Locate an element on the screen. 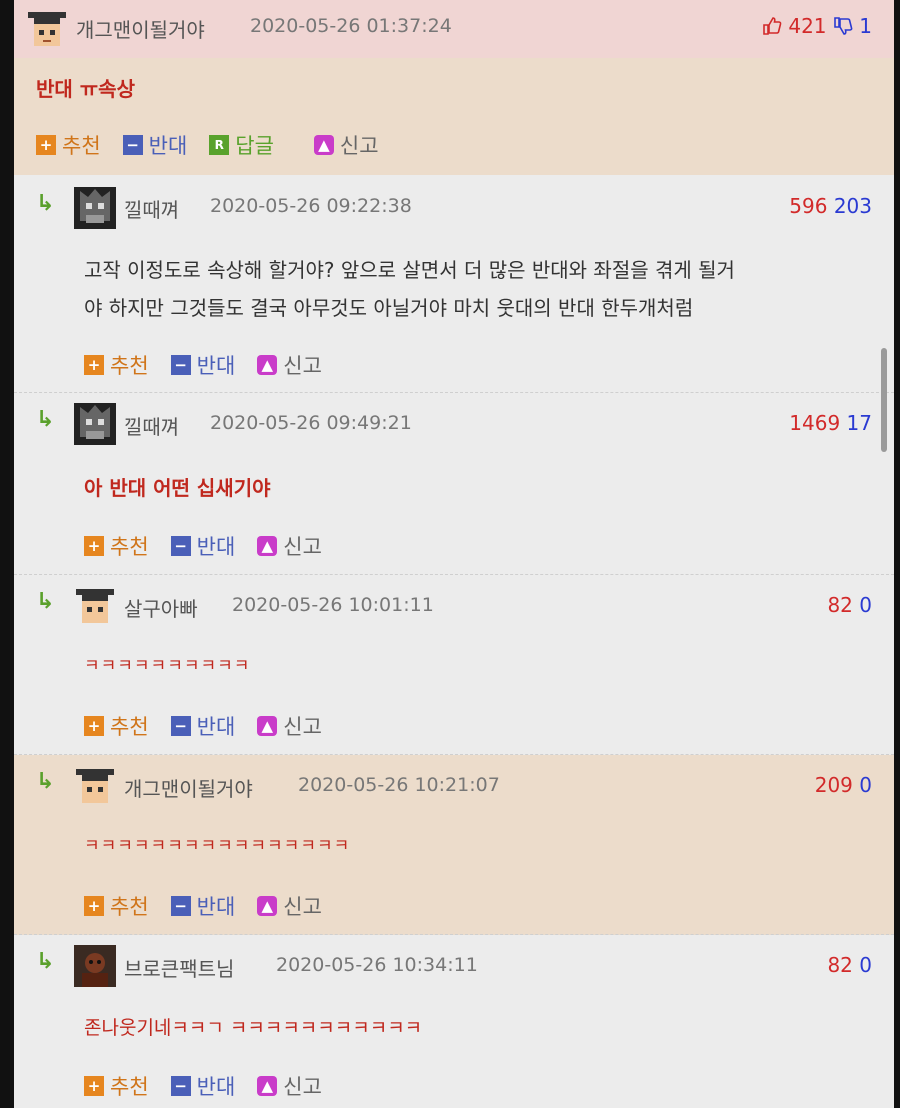 This screenshot has height=1108, width=900. comment-votes: 596 203 is located at coordinates (830, 206).